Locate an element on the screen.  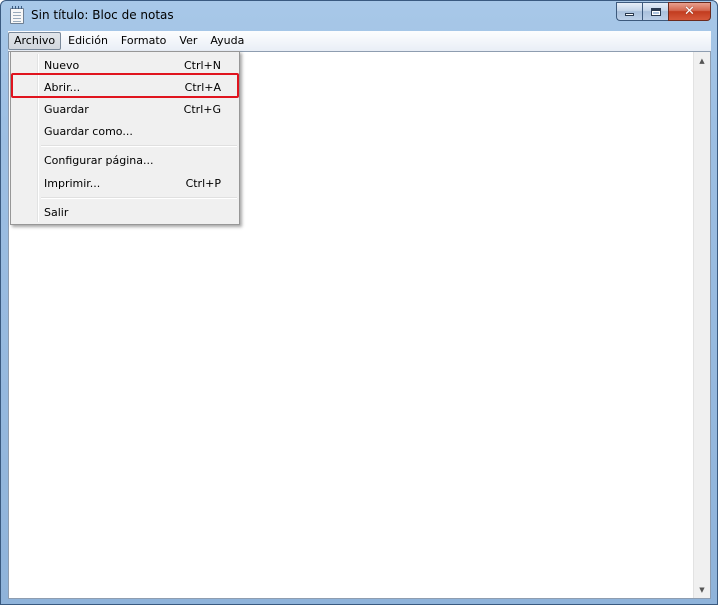
menu-item-shortcut: Ctrl+A is located at coordinates (202, 87).